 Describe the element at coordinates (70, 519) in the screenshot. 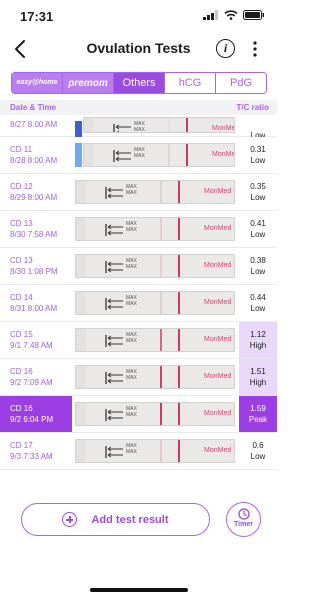

I see `plus-circle-icon` at that location.